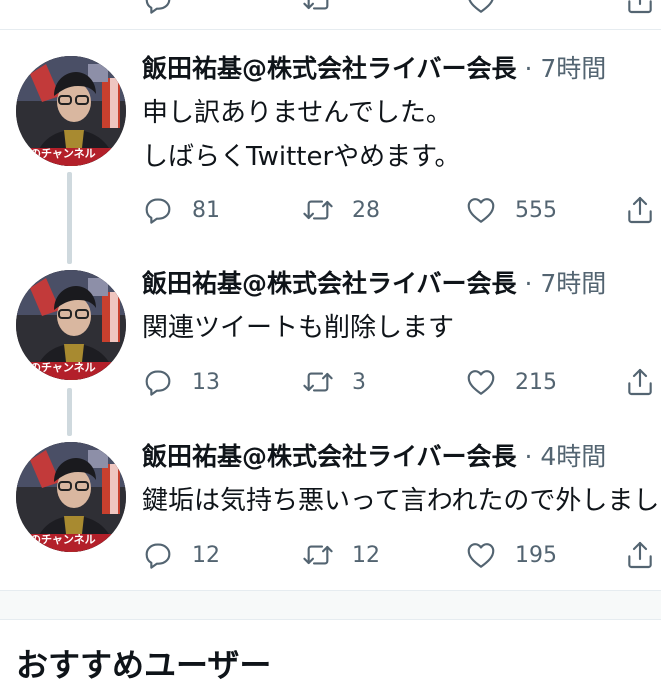  I want to click on reply-count: 16, so click(206, 2).